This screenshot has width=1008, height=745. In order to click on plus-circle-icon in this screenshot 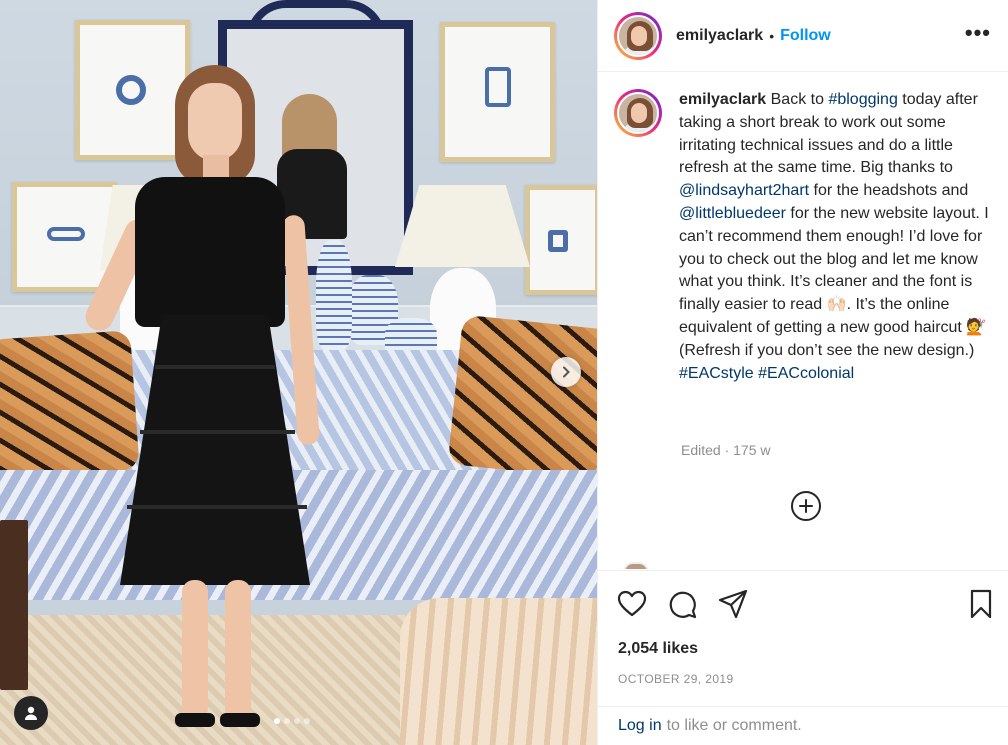, I will do `click(806, 506)`.